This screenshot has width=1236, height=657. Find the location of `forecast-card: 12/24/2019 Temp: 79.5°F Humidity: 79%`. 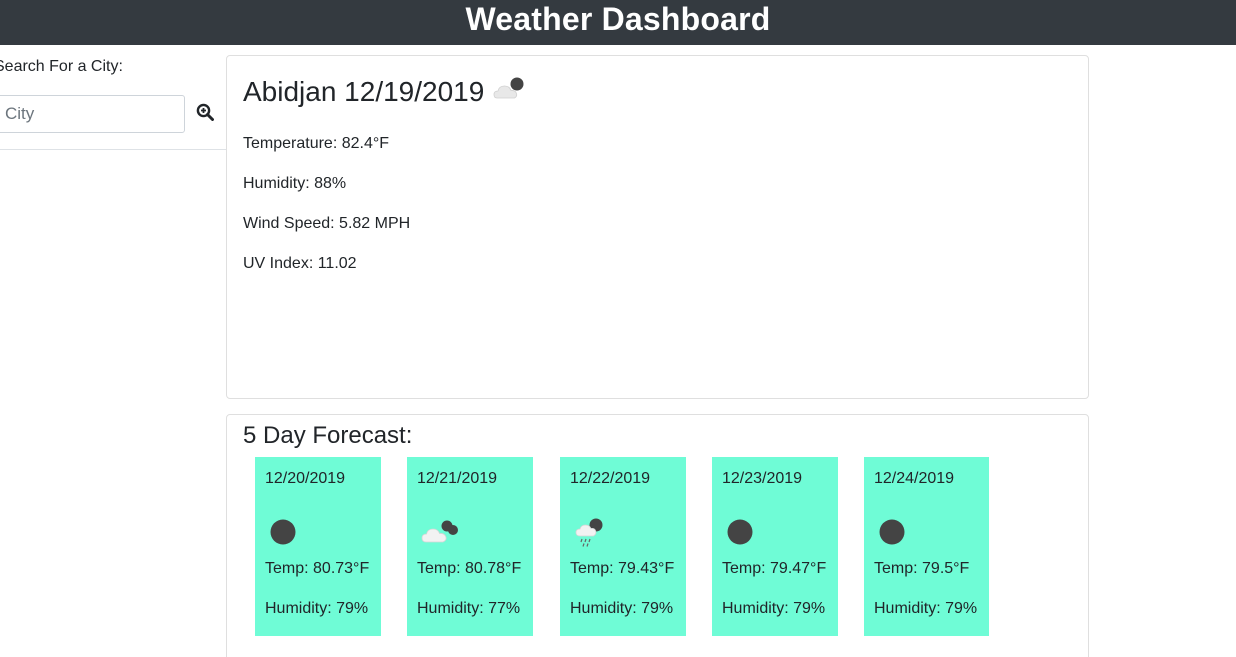

forecast-card: 12/24/2019 Temp: 79.5°F Humidity: 79% is located at coordinates (926, 546).